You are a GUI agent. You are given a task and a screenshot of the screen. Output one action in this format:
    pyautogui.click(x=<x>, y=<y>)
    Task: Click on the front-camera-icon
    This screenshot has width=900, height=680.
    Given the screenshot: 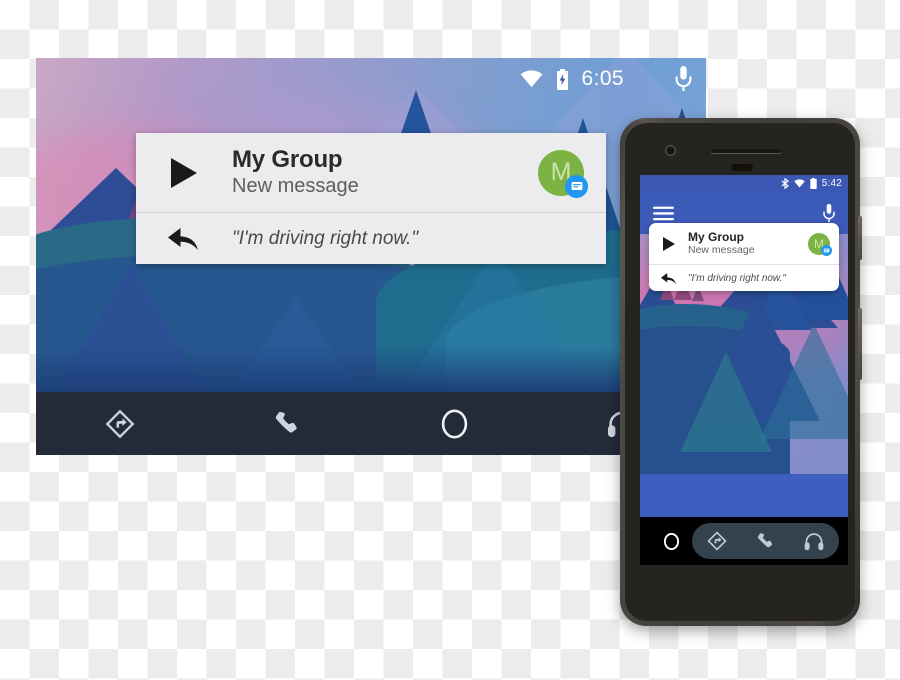 What is the action you would take?
    pyautogui.click(x=670, y=150)
    